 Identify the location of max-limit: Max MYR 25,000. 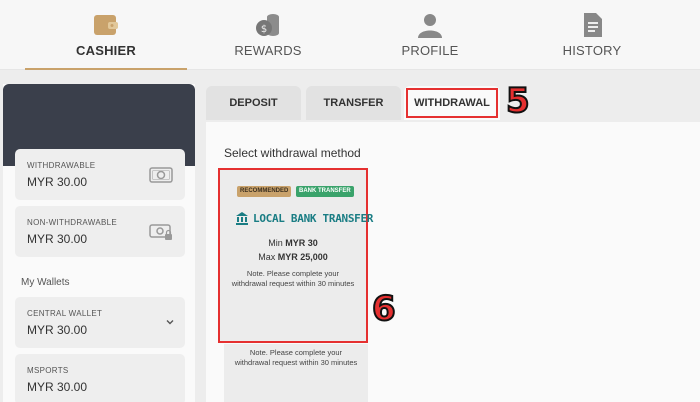
(293, 257).